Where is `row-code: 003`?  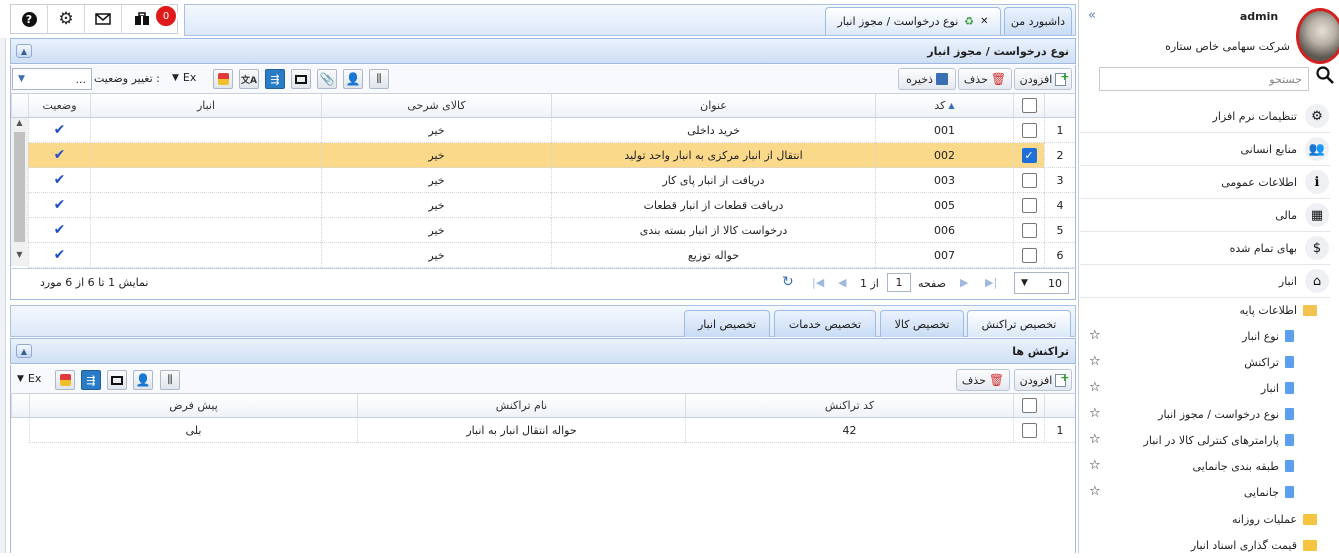 row-code: 003 is located at coordinates (944, 180).